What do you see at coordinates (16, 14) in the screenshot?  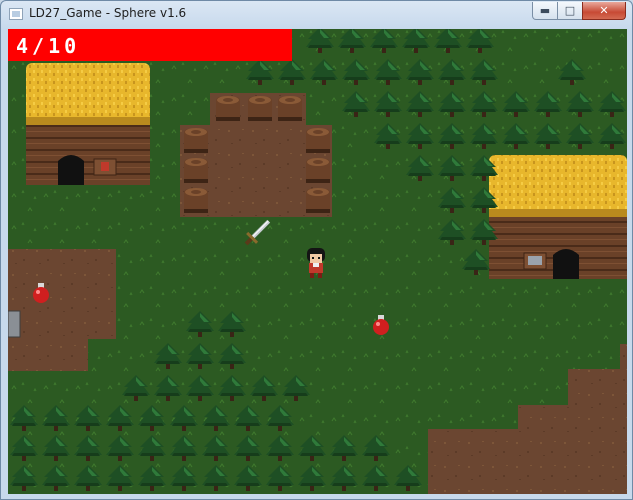 I see `app-icon` at bounding box center [16, 14].